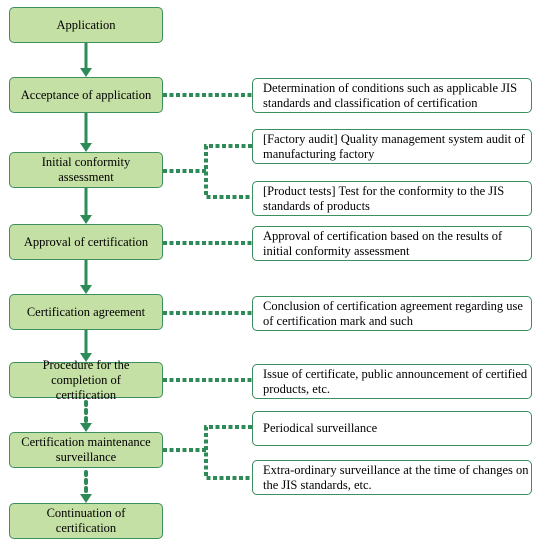 The width and height of the screenshot is (543, 547). Describe the element at coordinates (86, 312) in the screenshot. I see `step-agreement: Certification agreement` at that location.